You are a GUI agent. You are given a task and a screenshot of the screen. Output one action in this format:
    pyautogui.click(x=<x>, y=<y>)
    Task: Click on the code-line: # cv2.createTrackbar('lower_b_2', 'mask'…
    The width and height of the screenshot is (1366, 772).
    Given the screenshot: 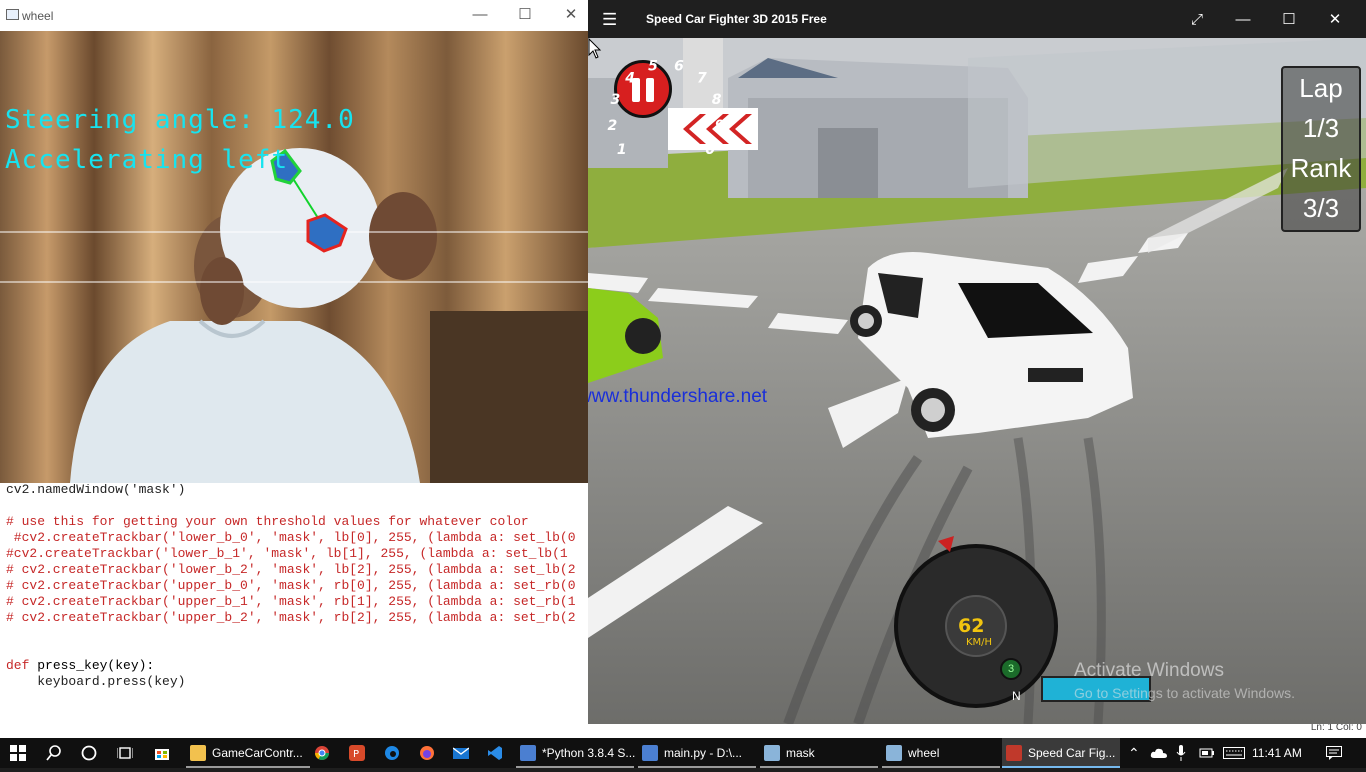 What is the action you would take?
    pyautogui.click(x=291, y=570)
    